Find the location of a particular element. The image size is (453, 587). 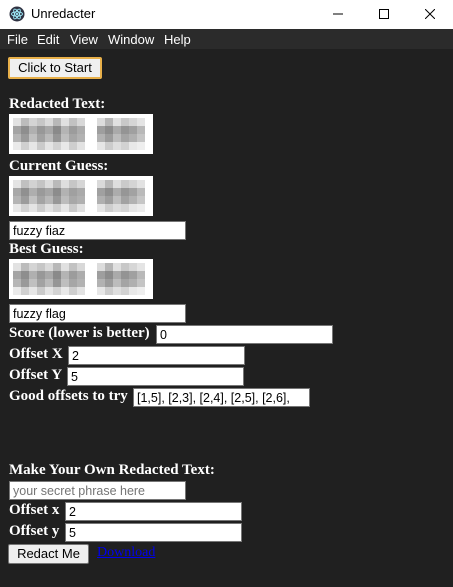

maximize-button is located at coordinates (384, 14).